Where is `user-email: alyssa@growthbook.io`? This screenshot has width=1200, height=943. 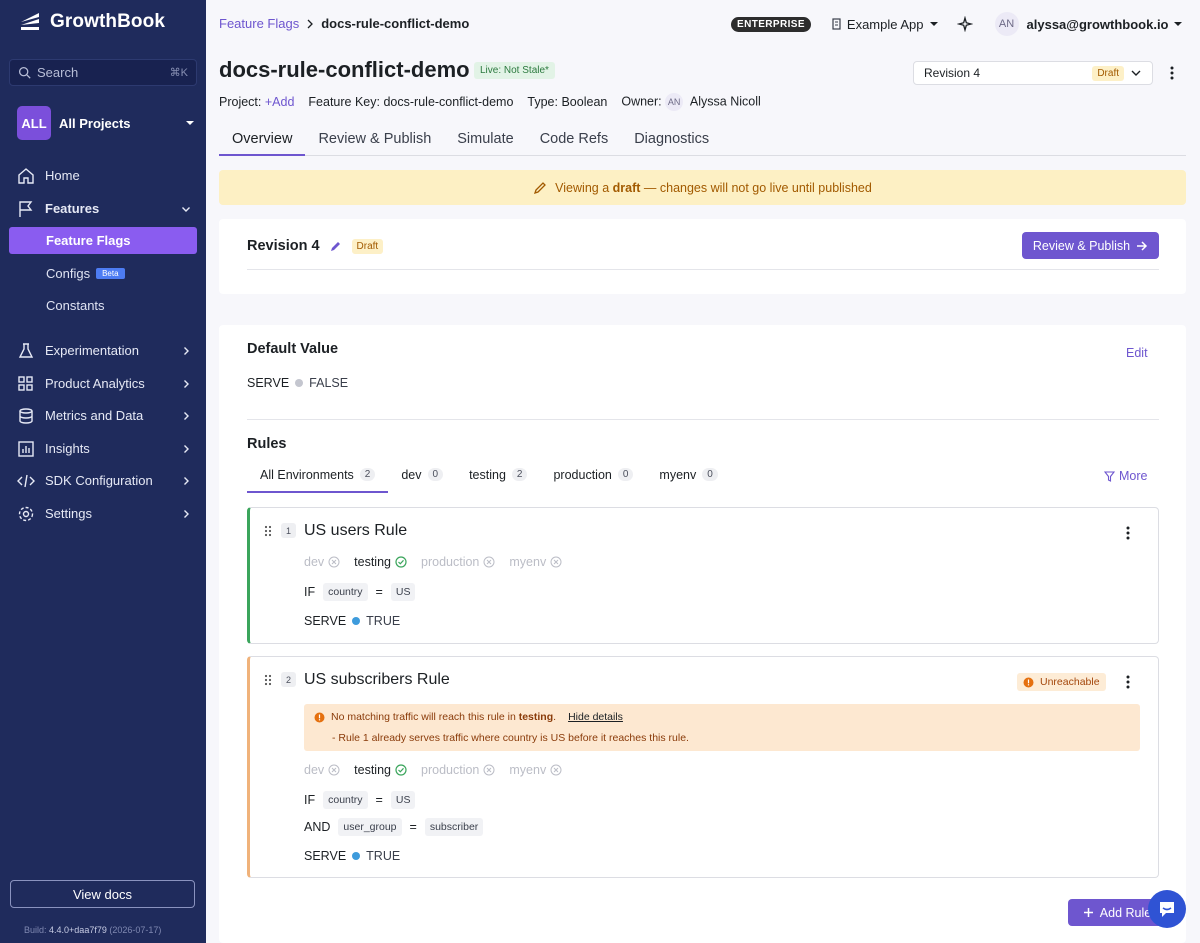 user-email: alyssa@growthbook.io is located at coordinates (1098, 24).